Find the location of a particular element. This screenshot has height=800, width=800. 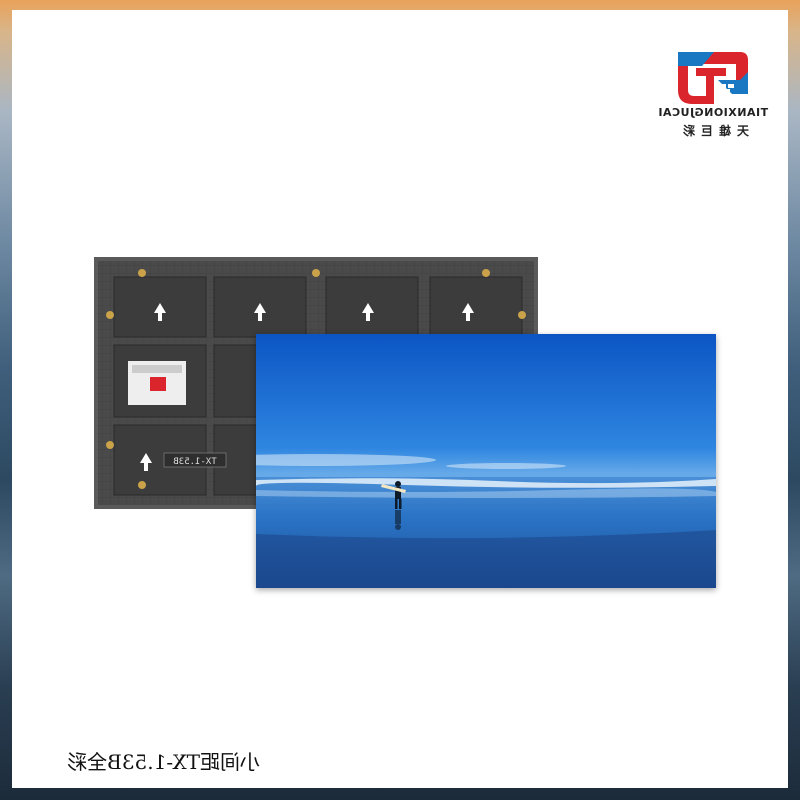

brand-logo: TIANXIONGJUCAI 天雄巨彩 is located at coordinates (713, 94).